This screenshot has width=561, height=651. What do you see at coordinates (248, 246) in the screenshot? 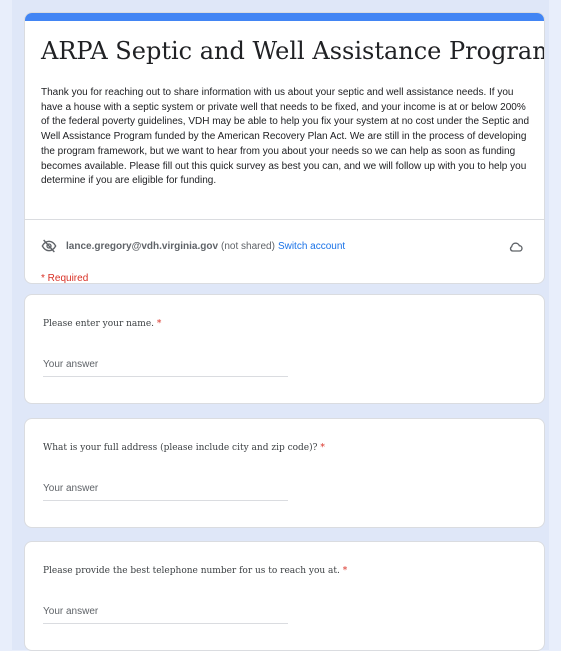
I see `not-shared-label: (not shared)` at bounding box center [248, 246].